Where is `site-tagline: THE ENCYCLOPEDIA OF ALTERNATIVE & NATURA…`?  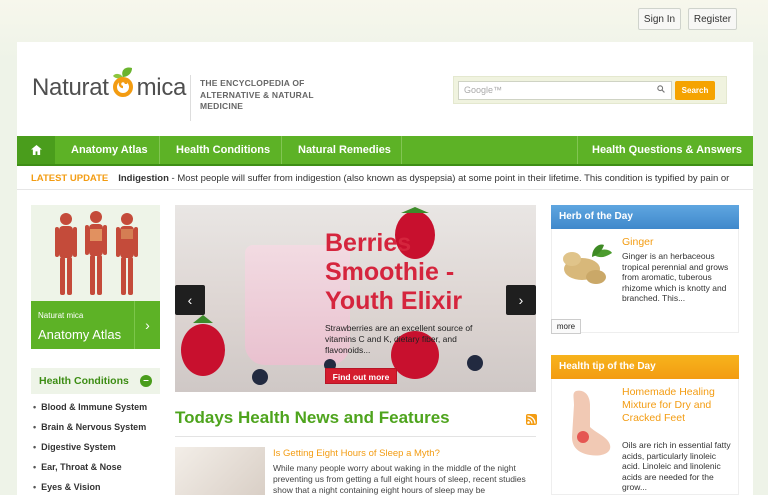
site-tagline: THE ENCYCLOPEDIA OF ALTERNATIVE & NATURA… is located at coordinates (257, 94).